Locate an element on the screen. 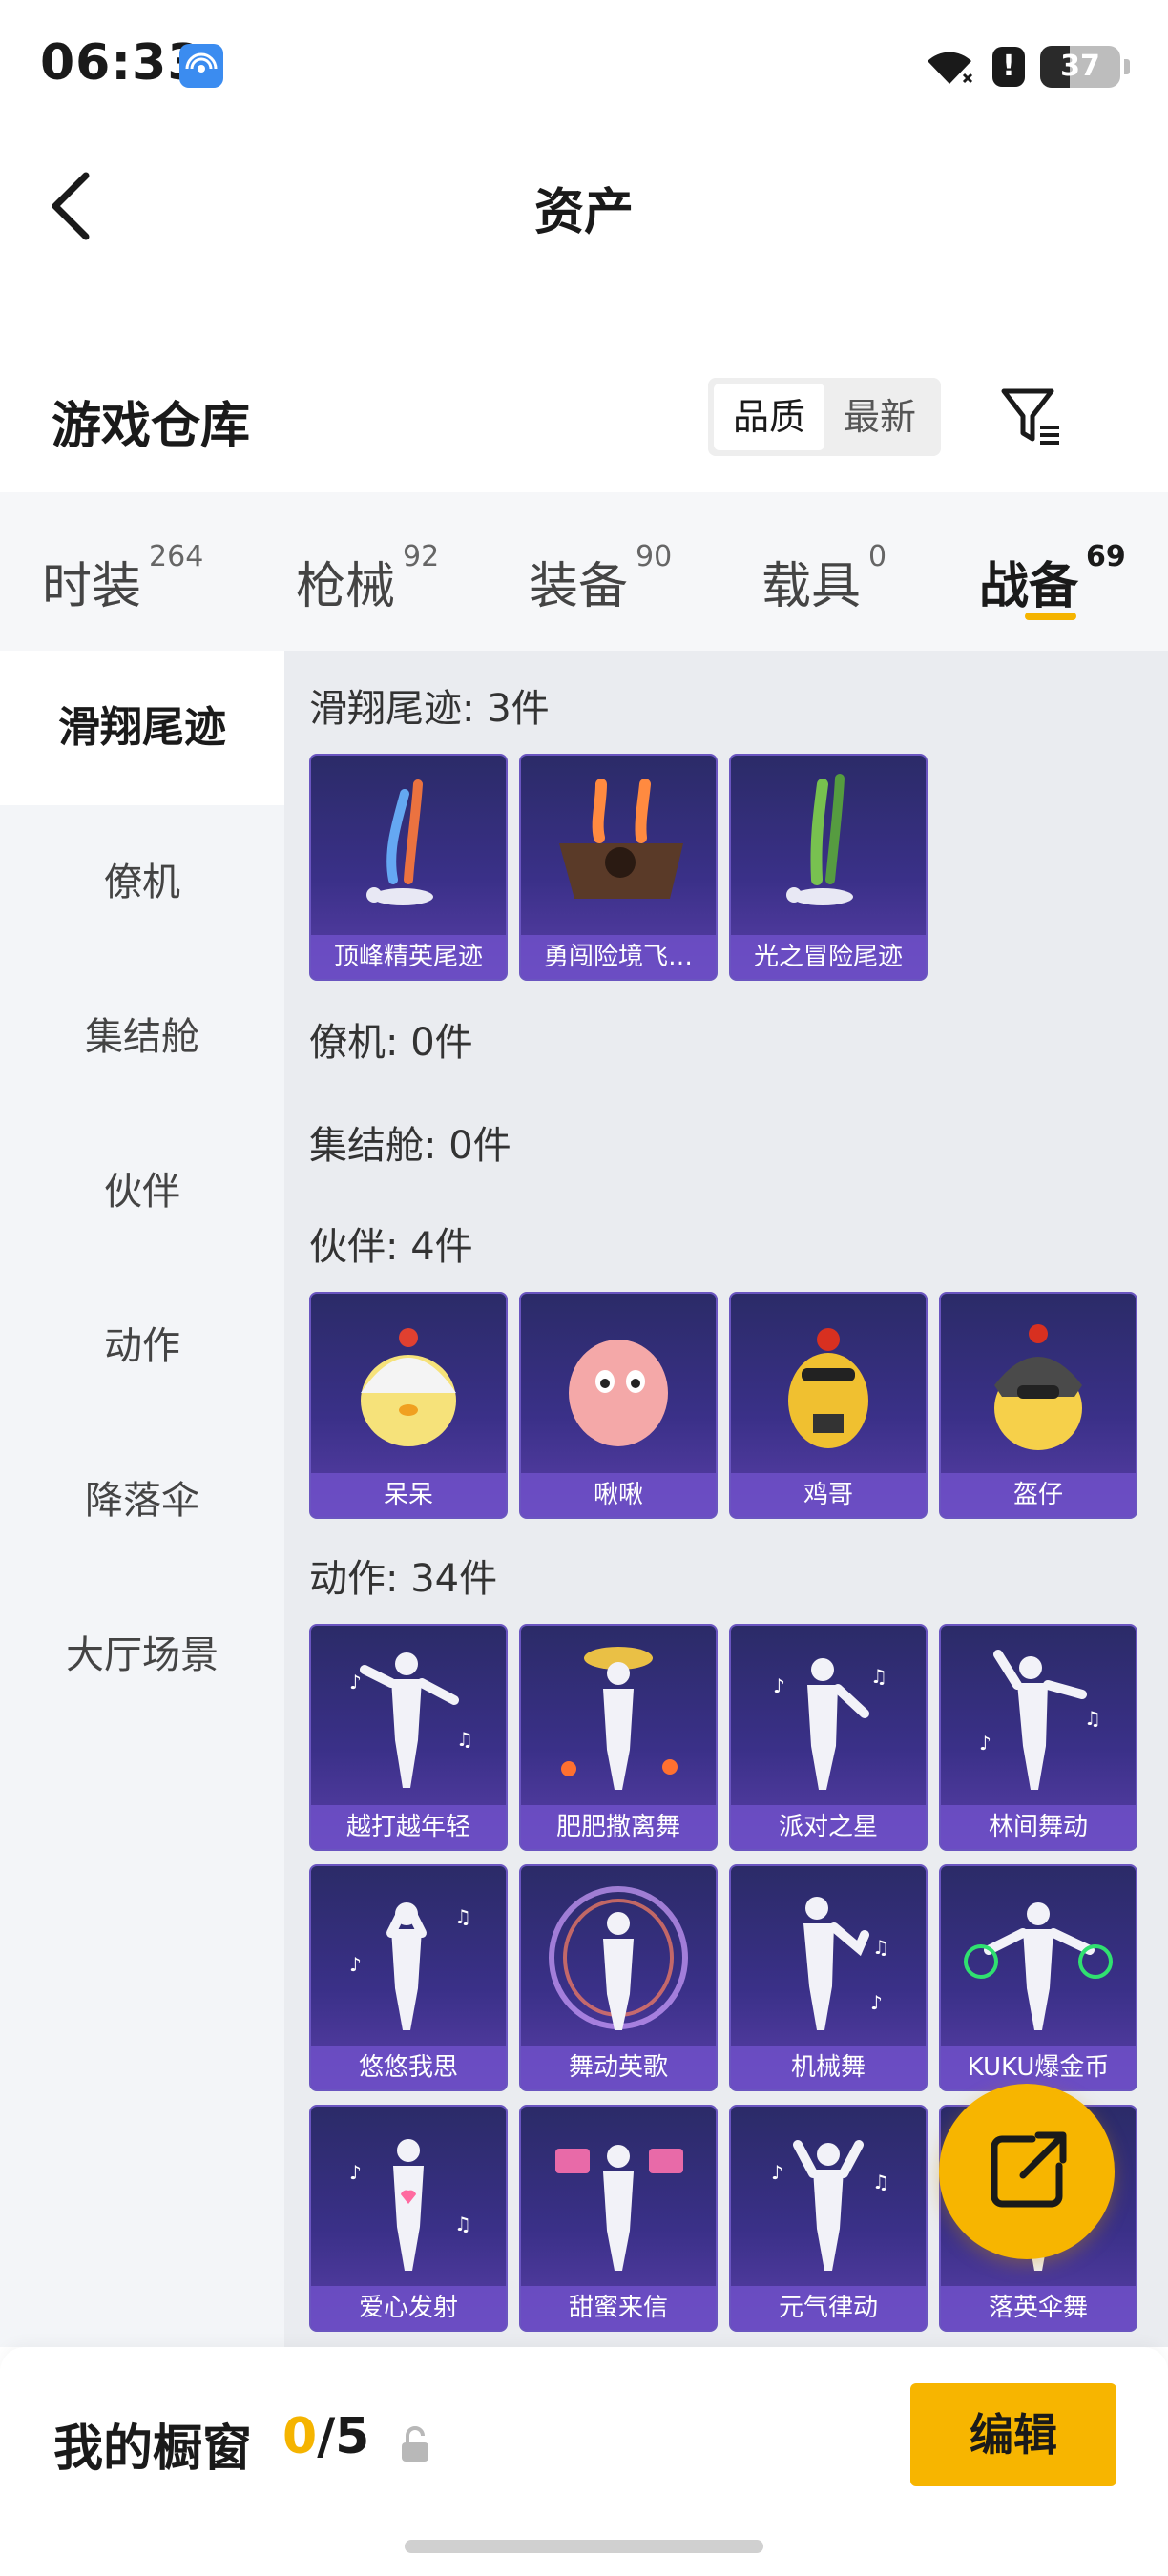 The image size is (1168, 2576). sidebar-item-glide-trail: 滑翔尾迹 is located at coordinates (142, 728).